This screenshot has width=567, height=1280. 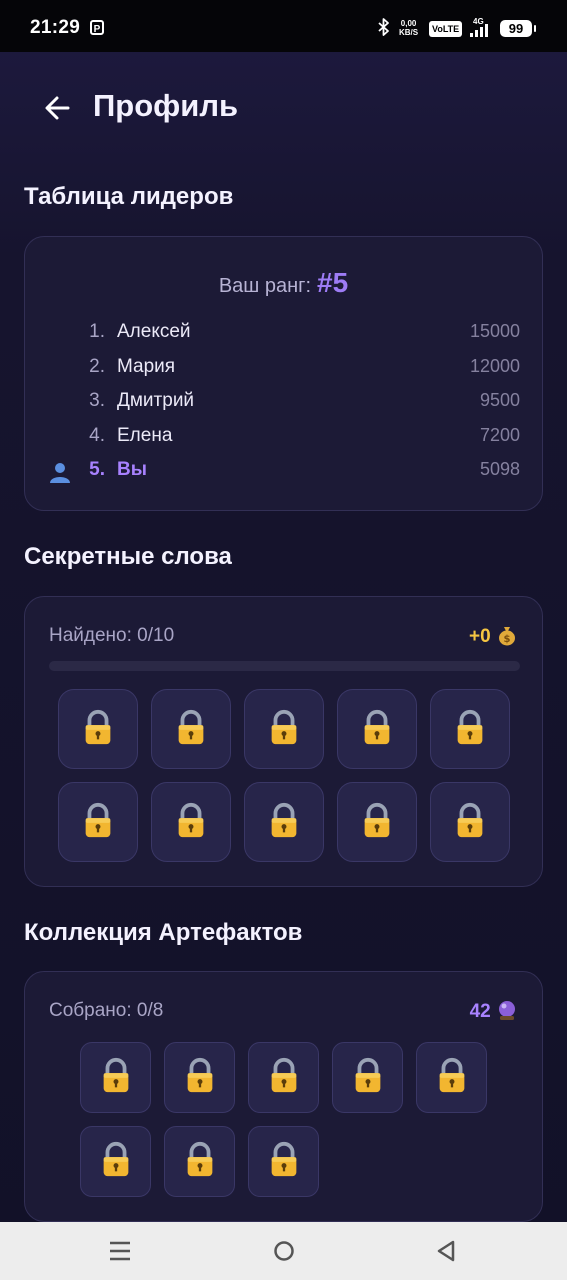 I want to click on money-bag-icon: $, so click(x=507, y=636).